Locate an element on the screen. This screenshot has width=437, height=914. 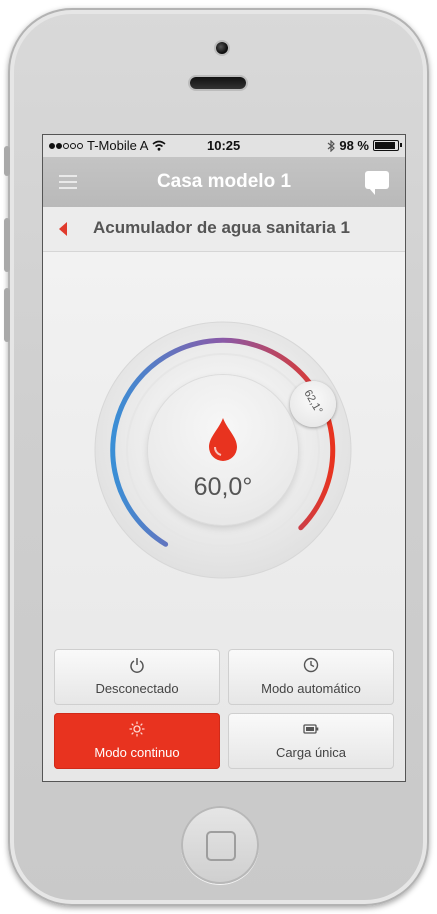
carrier-label: T-Mobile A is located at coordinates (118, 145).